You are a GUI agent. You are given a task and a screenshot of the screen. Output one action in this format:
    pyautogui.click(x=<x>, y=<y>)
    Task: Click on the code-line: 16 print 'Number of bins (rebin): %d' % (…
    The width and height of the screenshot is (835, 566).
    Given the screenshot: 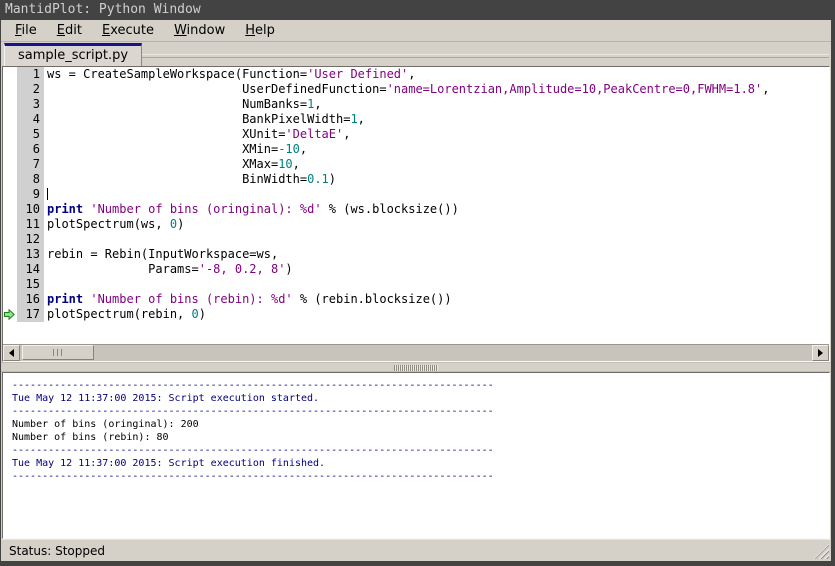 What is the action you would take?
    pyautogui.click(x=416, y=299)
    